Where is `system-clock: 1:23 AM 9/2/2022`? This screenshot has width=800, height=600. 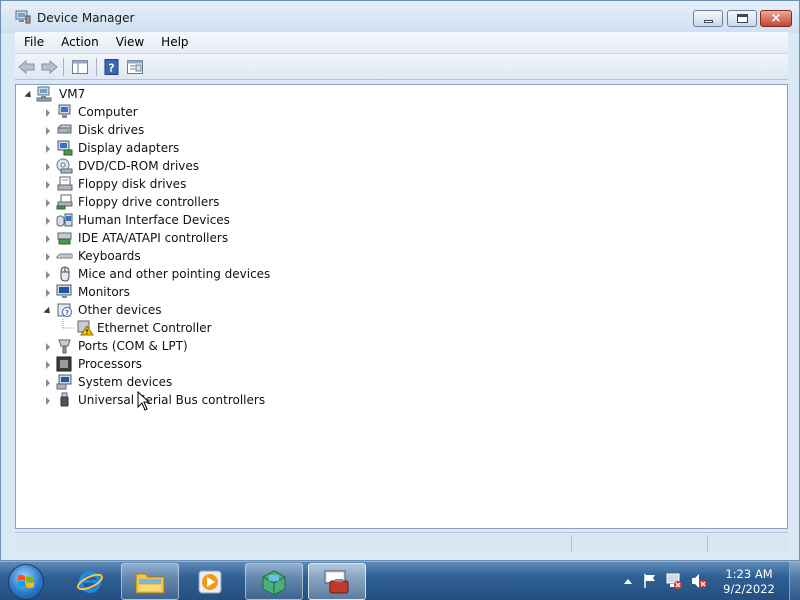 system-clock: 1:23 AM 9/2/2022 is located at coordinates (749, 582).